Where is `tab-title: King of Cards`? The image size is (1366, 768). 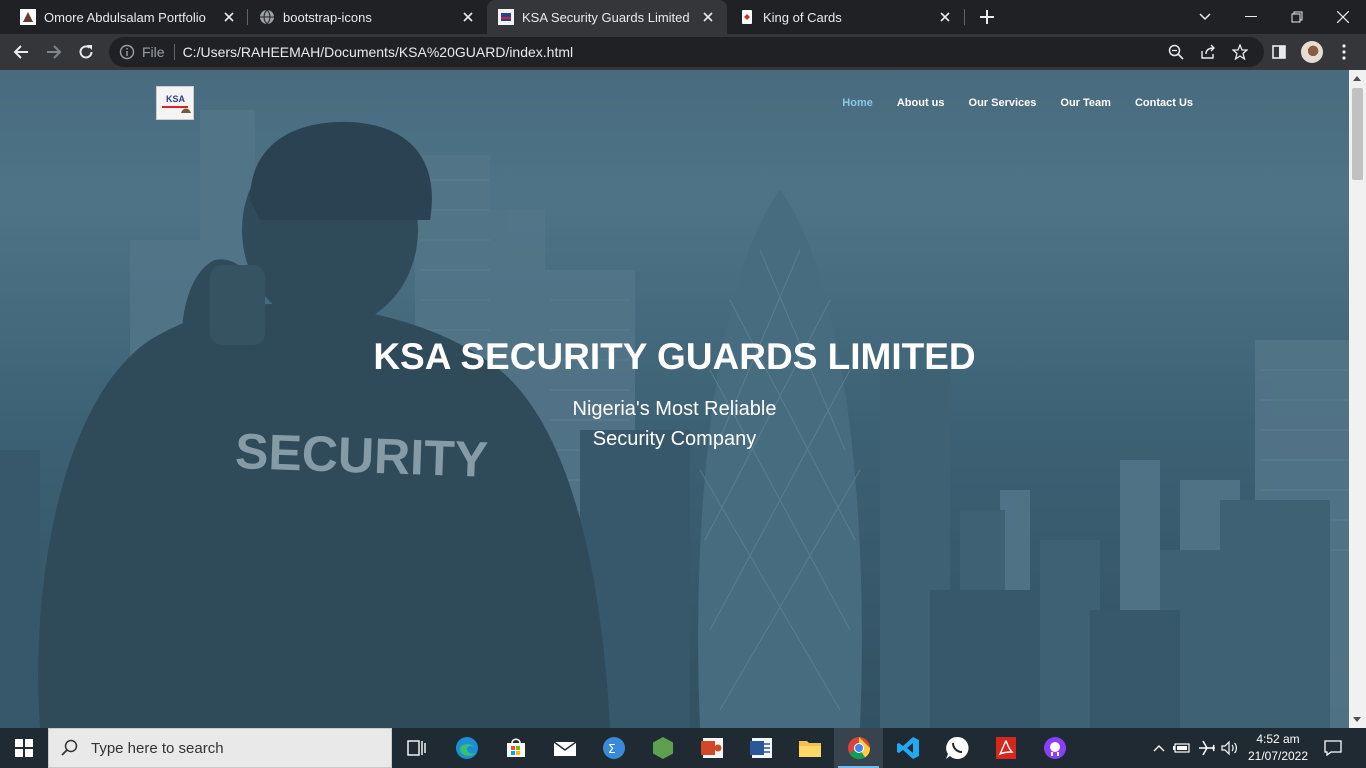
tab-title: King of Cards is located at coordinates (802, 17).